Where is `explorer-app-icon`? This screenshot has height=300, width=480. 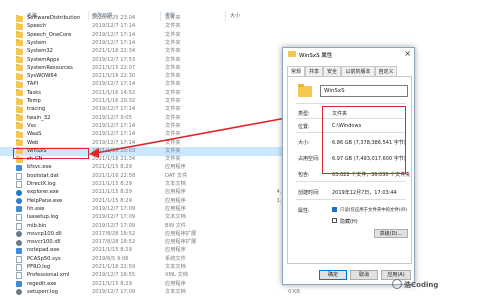 explorer-app-icon is located at coordinates (19, 192).